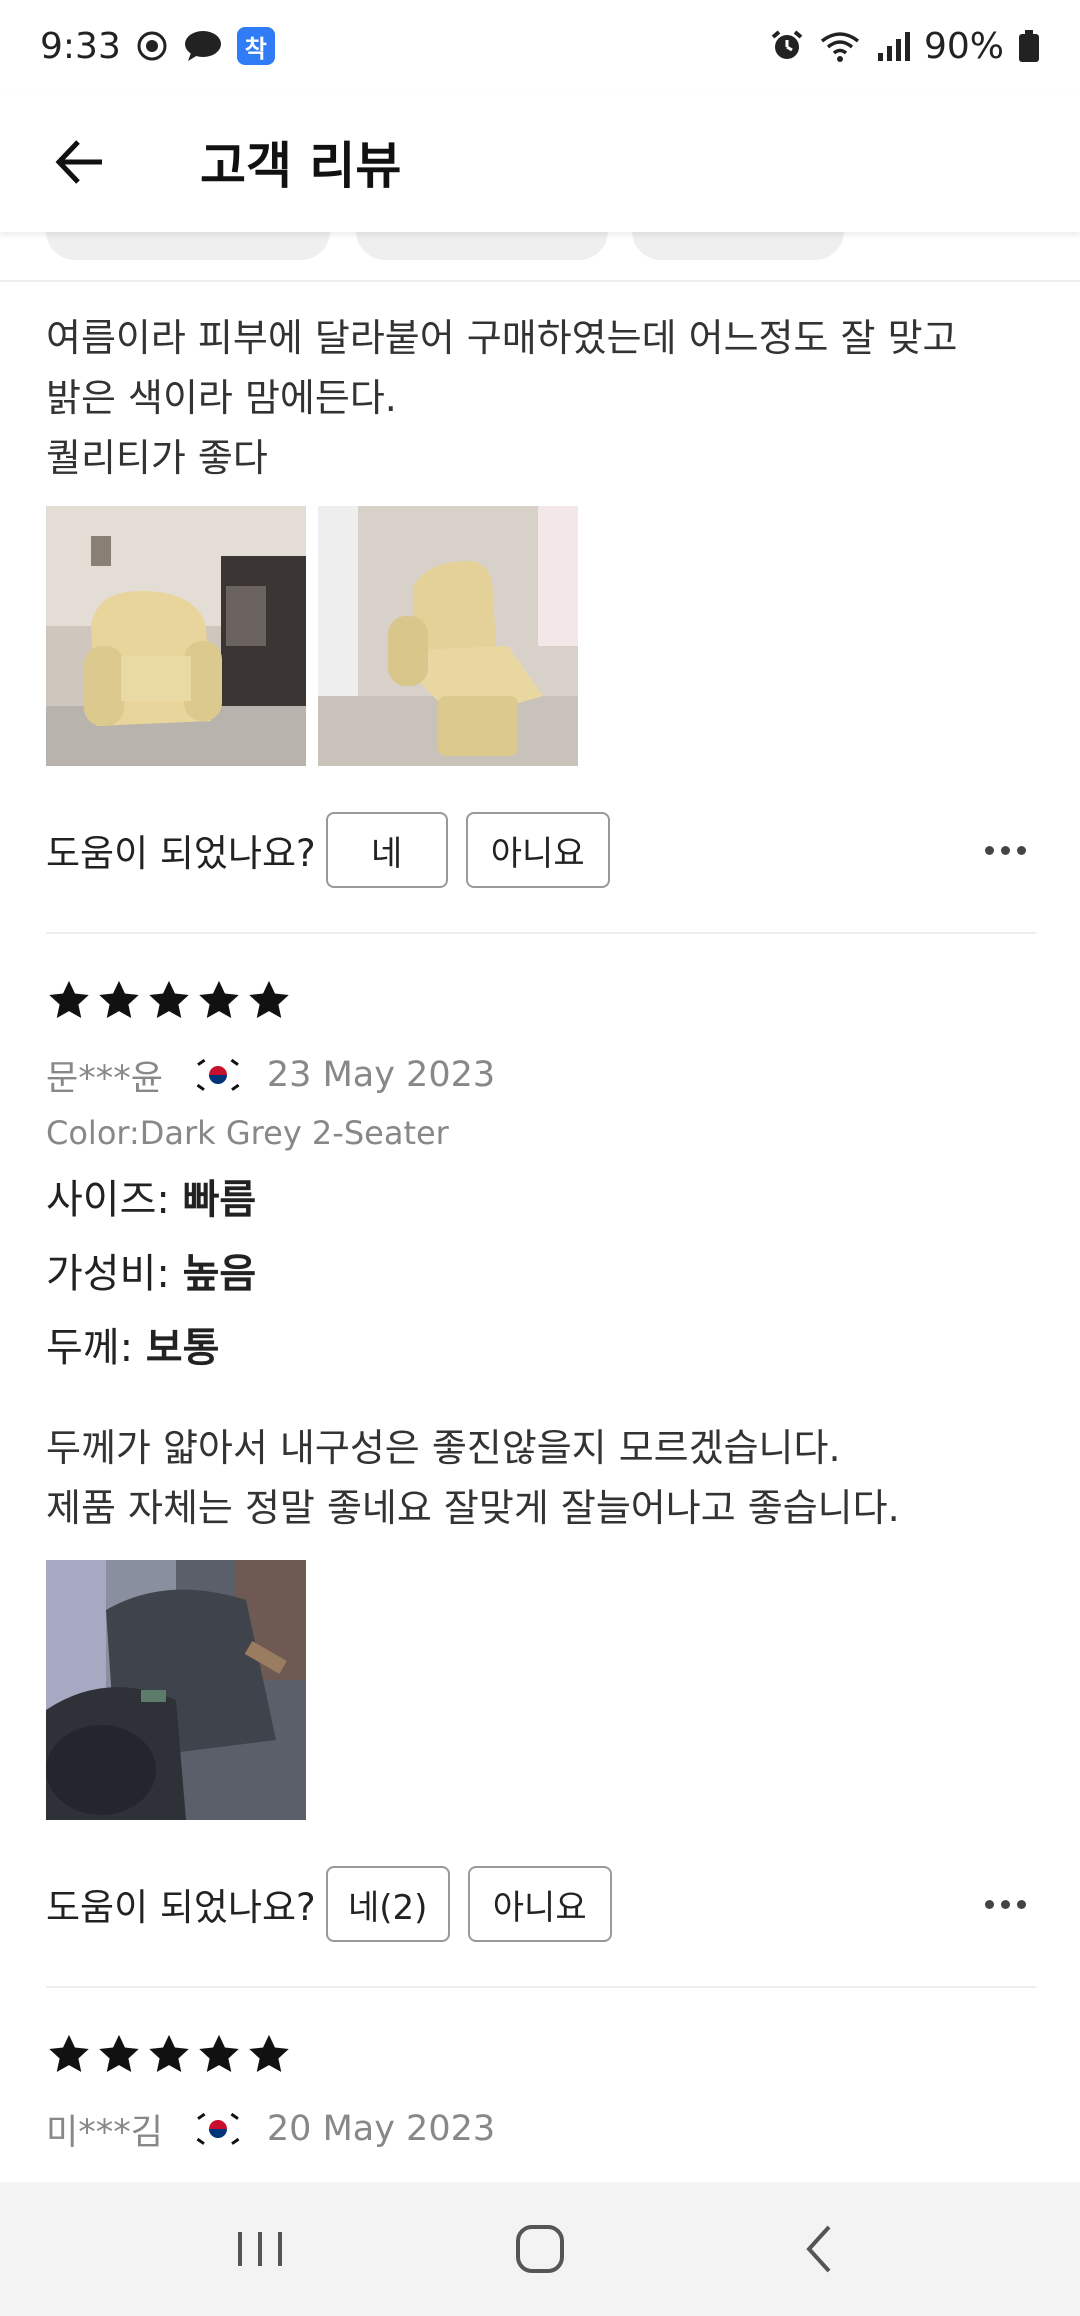 The image size is (1080, 2316). Describe the element at coordinates (541, 2093) in the screenshot. I see `review-item: 미***김 20 May 2023` at that location.